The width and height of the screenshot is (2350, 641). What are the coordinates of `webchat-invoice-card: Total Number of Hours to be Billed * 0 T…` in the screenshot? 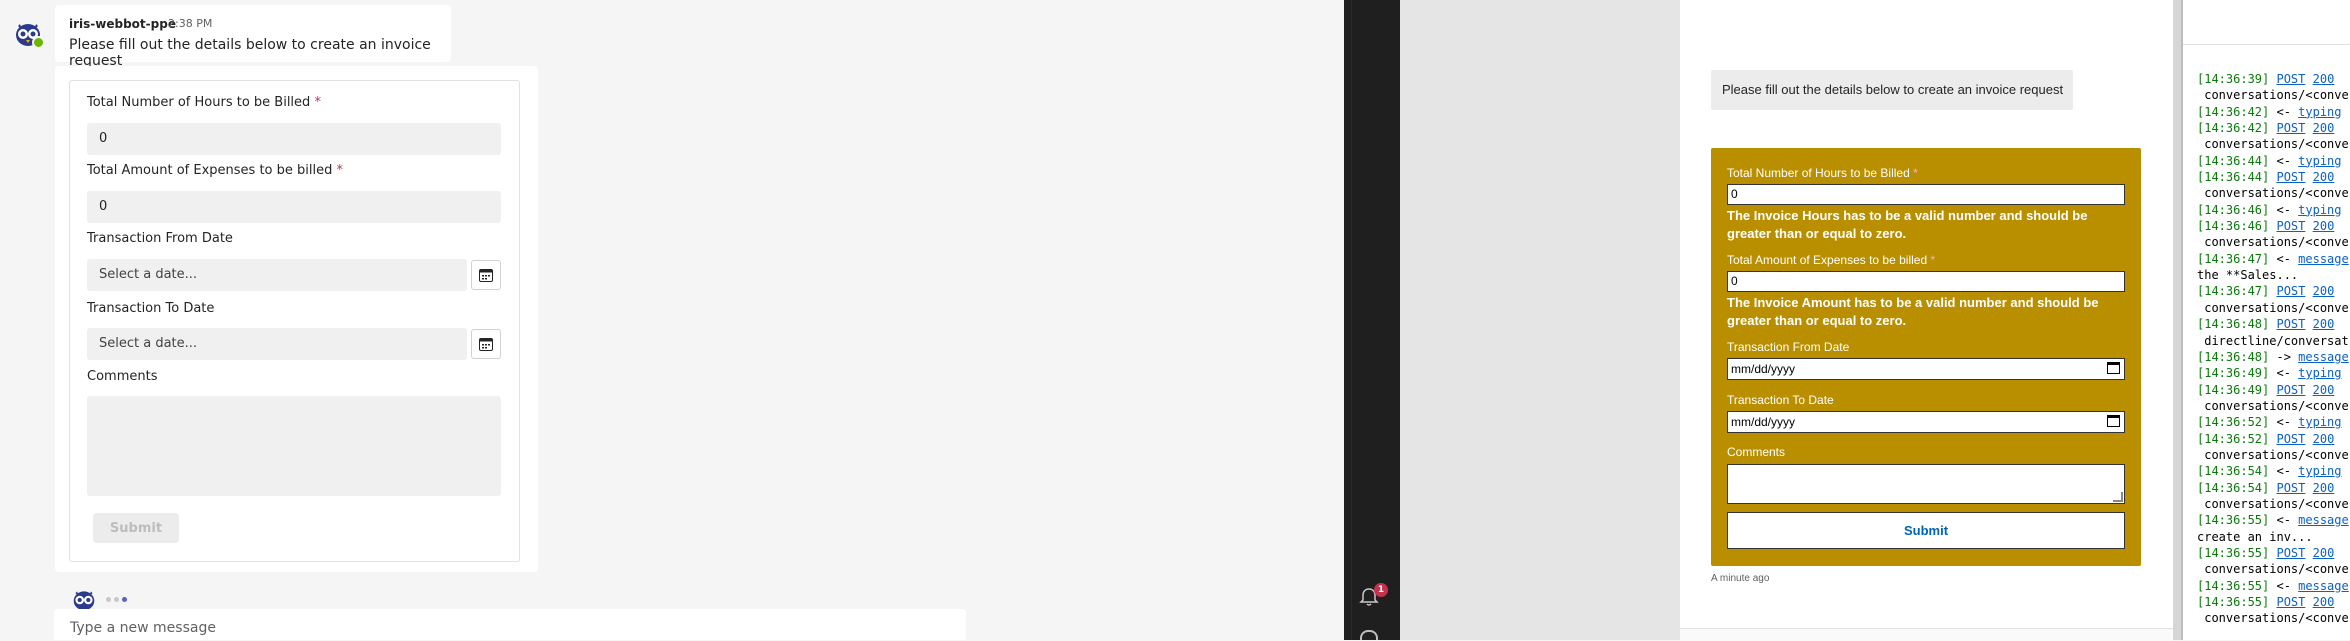 It's located at (1926, 357).